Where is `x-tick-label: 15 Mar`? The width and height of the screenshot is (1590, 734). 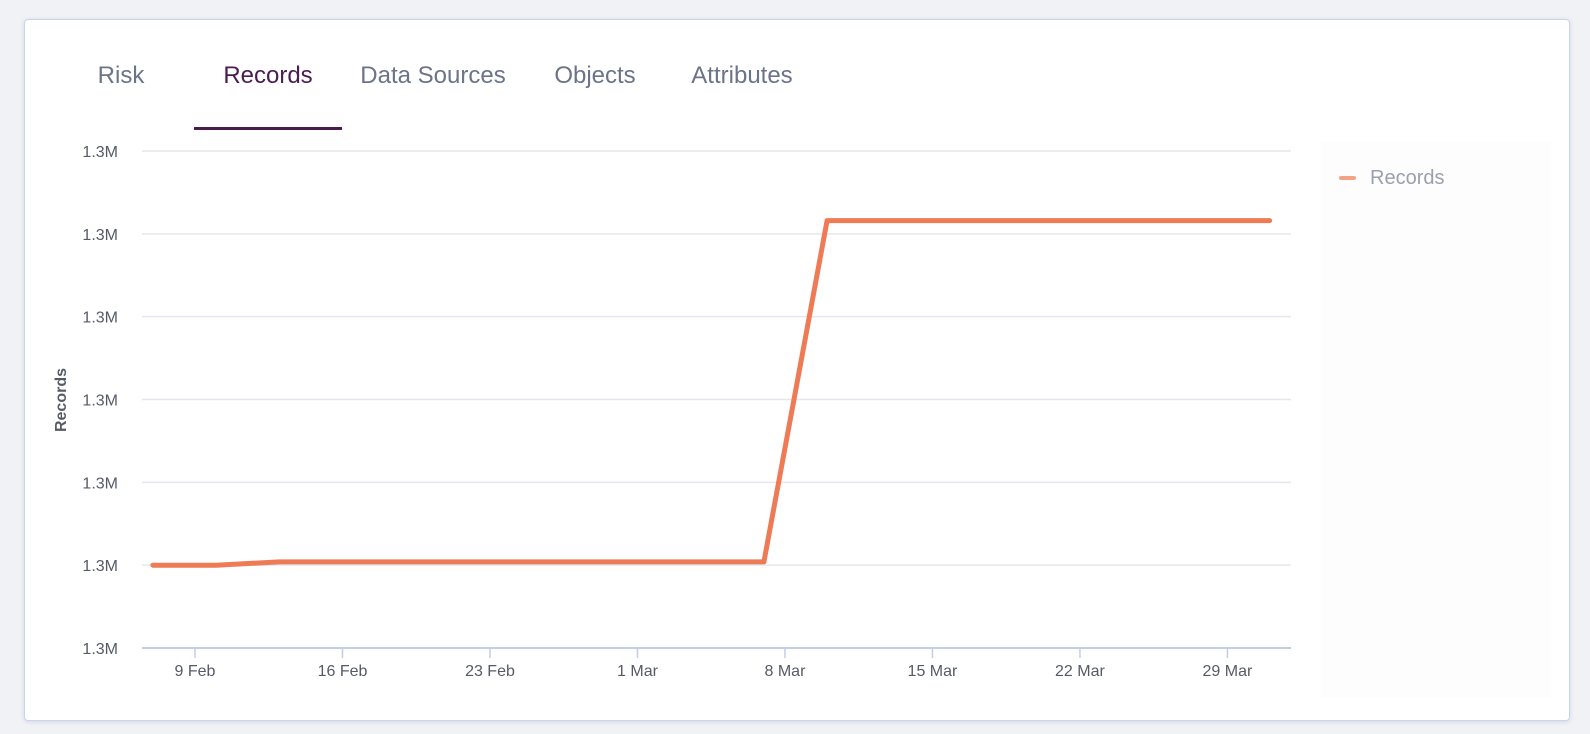 x-tick-label: 15 Mar is located at coordinates (933, 671).